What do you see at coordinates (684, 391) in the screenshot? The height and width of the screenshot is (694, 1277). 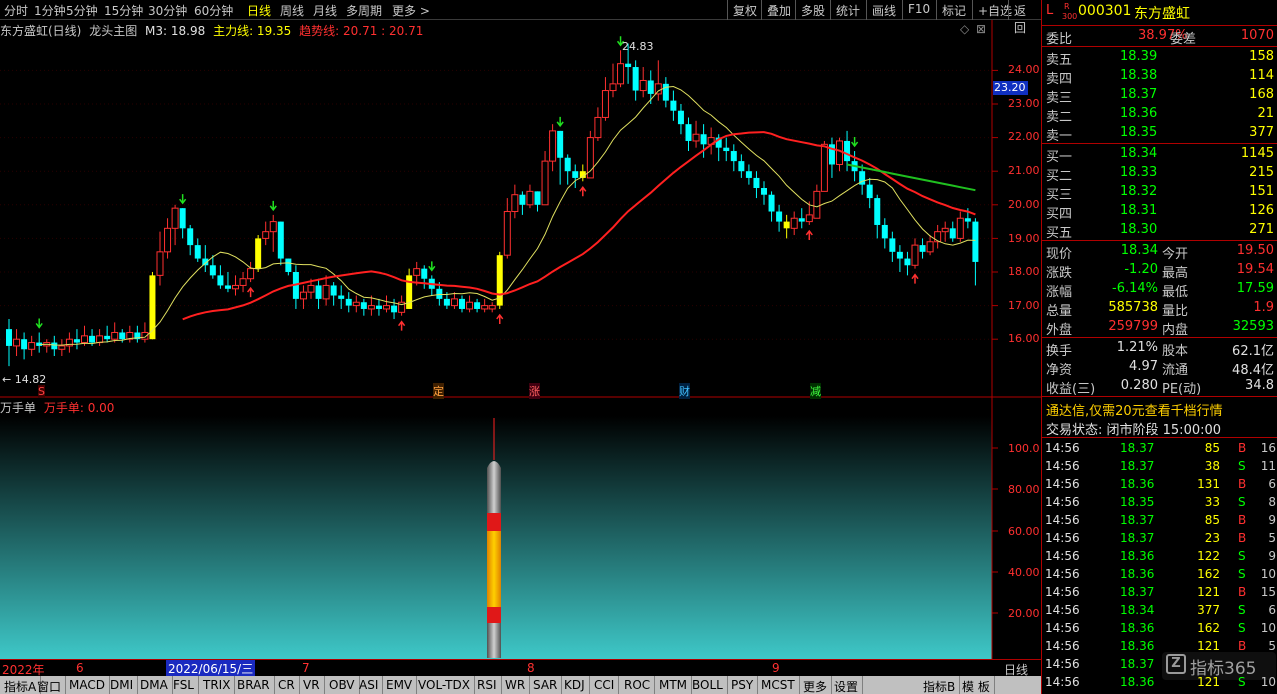 I see `event-marker: 财` at bounding box center [684, 391].